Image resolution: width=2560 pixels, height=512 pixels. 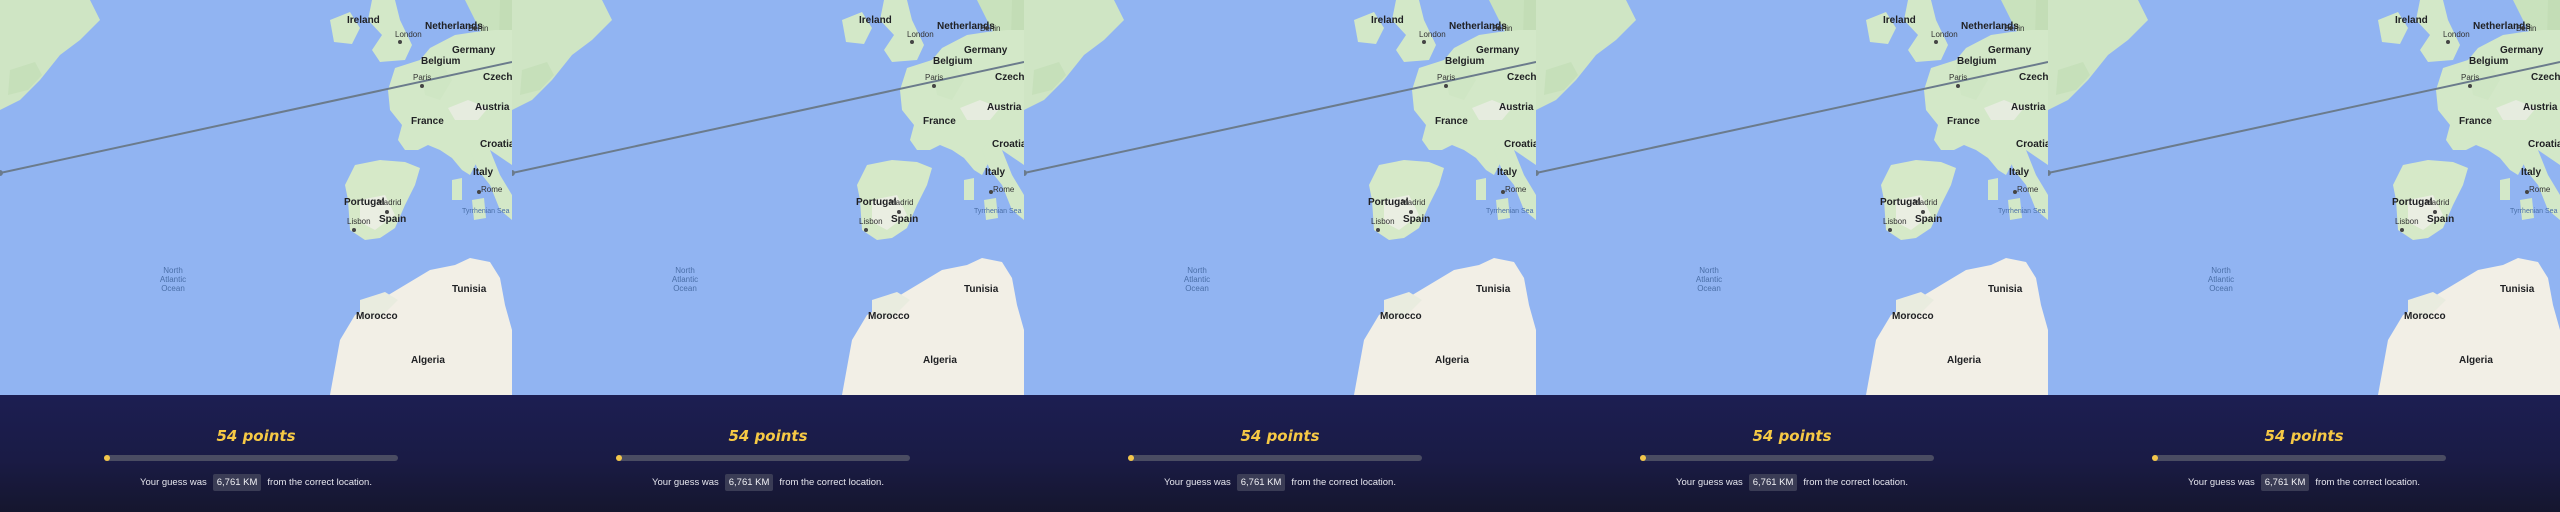 What do you see at coordinates (2014, 28) in the screenshot?
I see `label-berlin: Berlin` at bounding box center [2014, 28].